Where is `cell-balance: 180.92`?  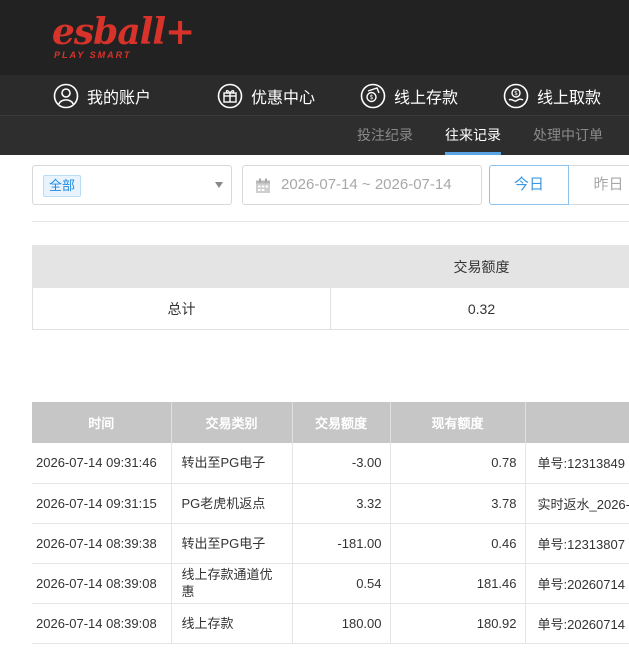 cell-balance: 180.92 is located at coordinates (458, 623).